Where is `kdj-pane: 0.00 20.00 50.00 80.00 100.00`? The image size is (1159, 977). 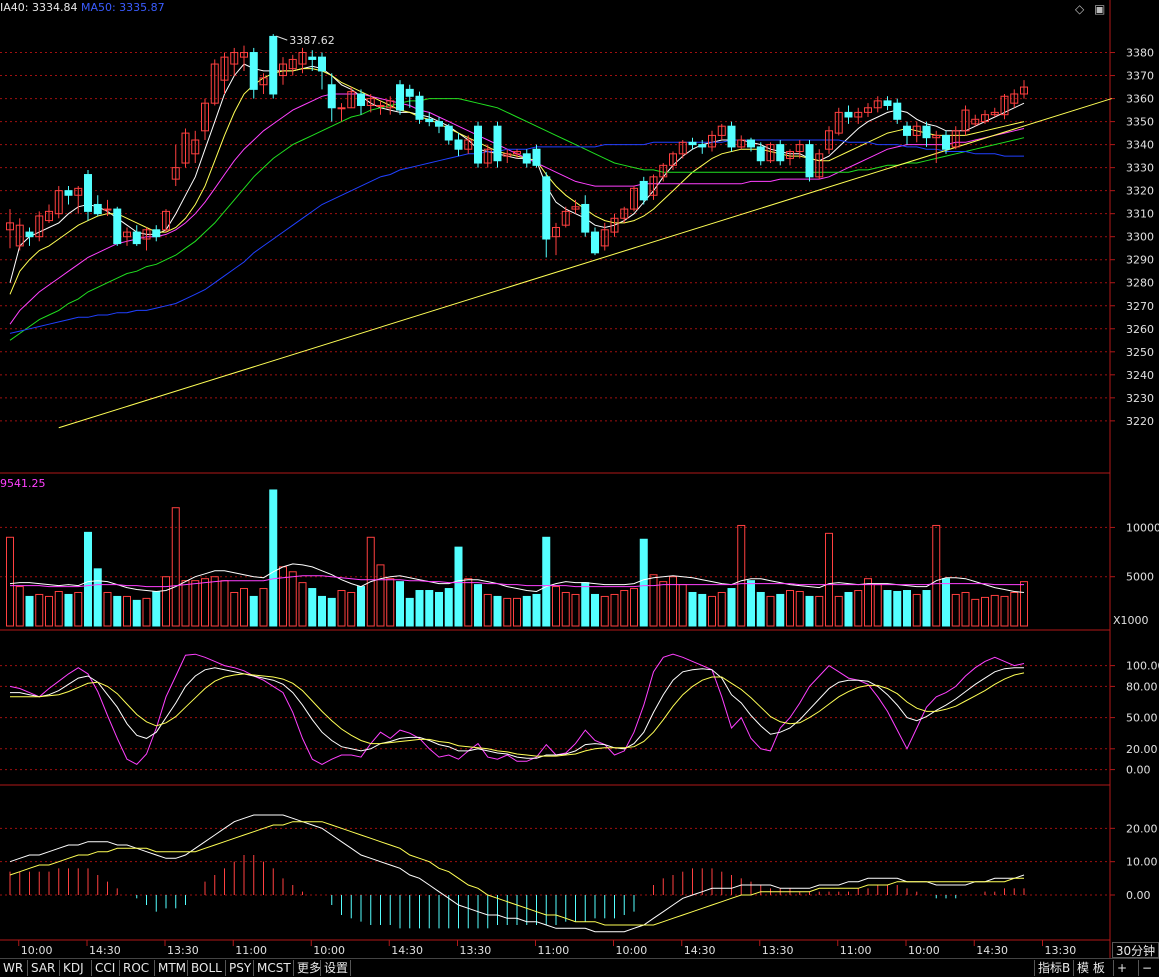
kdj-pane: 0.00 20.00 50.00 80.00 100.00 is located at coordinates (579, 715).